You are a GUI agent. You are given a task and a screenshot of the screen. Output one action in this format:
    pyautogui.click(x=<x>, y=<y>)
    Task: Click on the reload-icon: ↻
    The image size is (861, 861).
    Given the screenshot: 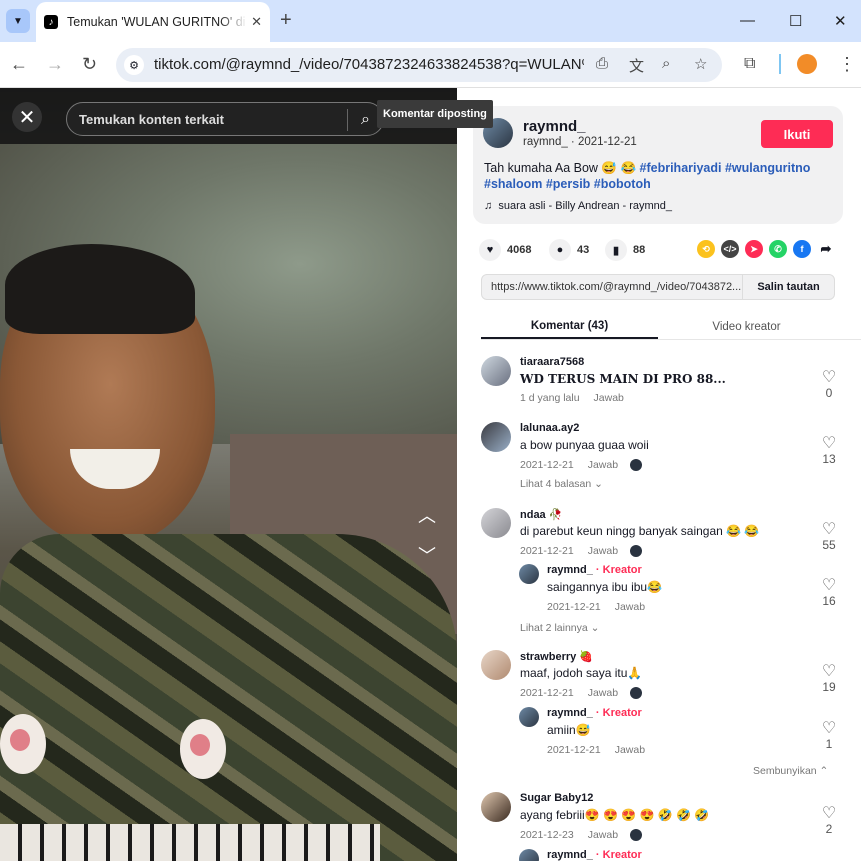 What is the action you would take?
    pyautogui.click(x=89, y=64)
    